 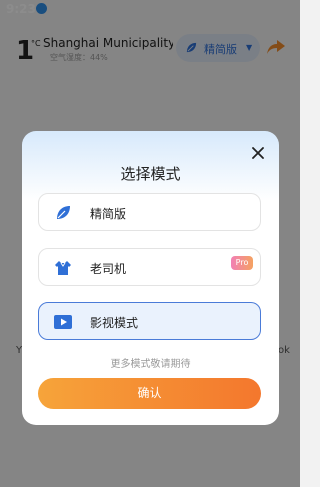 What do you see at coordinates (63, 268) in the screenshot?
I see `shirt-icon` at bounding box center [63, 268].